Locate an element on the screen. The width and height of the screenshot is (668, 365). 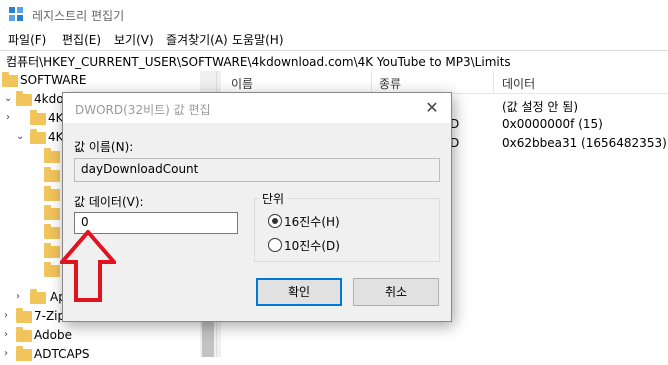
radio-hex-label: 16진수(H) is located at coordinates (312, 221).